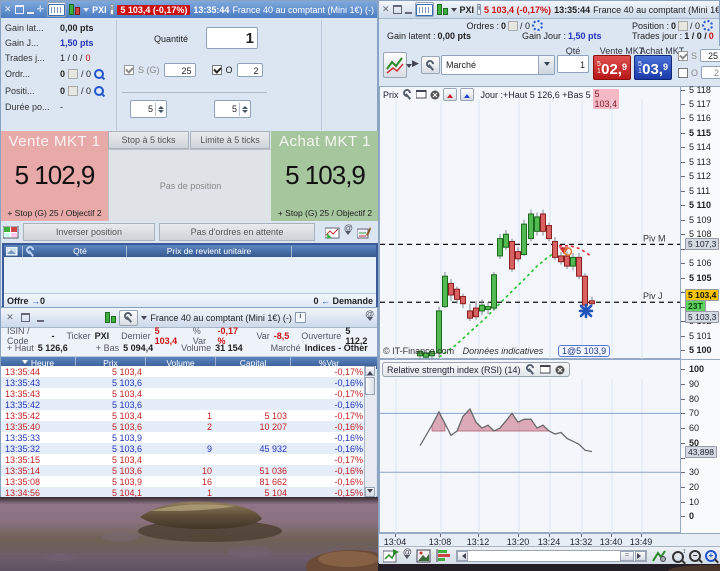 This screenshot has width=720, height=571. Describe the element at coordinates (148, 140) in the screenshot. I see `stop-ticks-button: Stop à 5 ticks` at that location.